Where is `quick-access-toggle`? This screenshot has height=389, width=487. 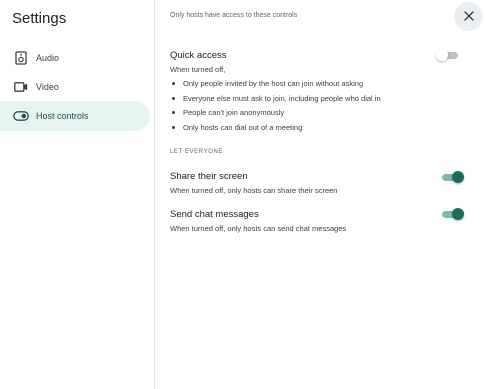 quick-access-toggle is located at coordinates (448, 55).